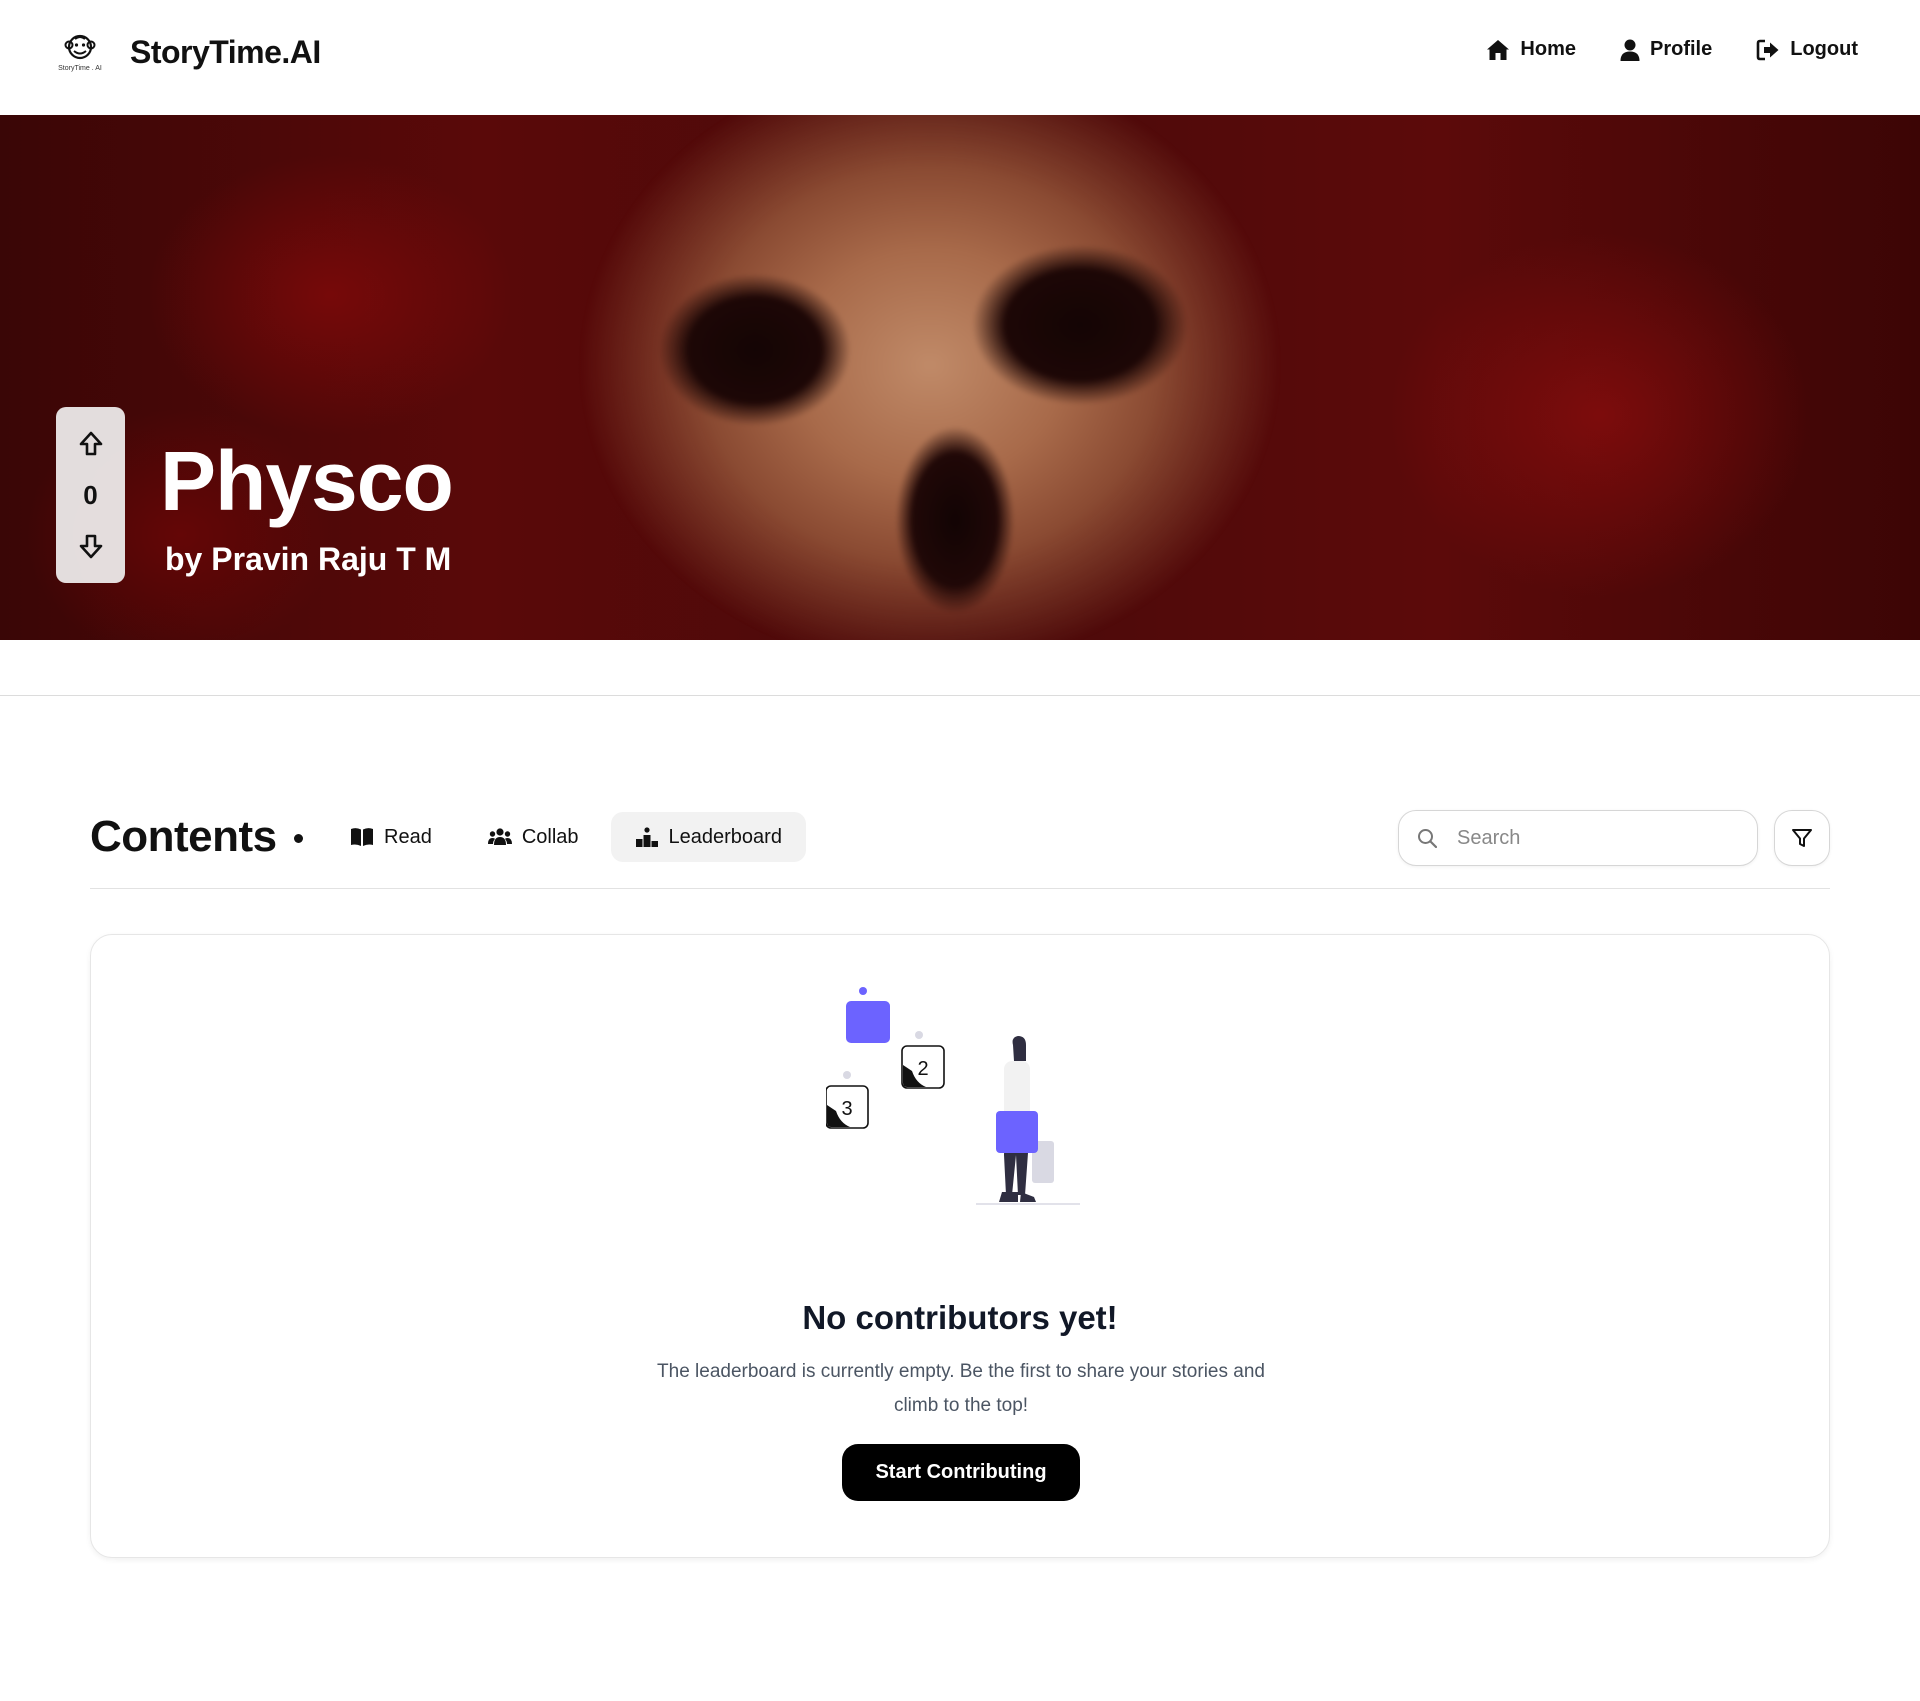 This screenshot has width=1920, height=1701. What do you see at coordinates (1548, 49) in the screenshot?
I see `nav-home-label: Home` at bounding box center [1548, 49].